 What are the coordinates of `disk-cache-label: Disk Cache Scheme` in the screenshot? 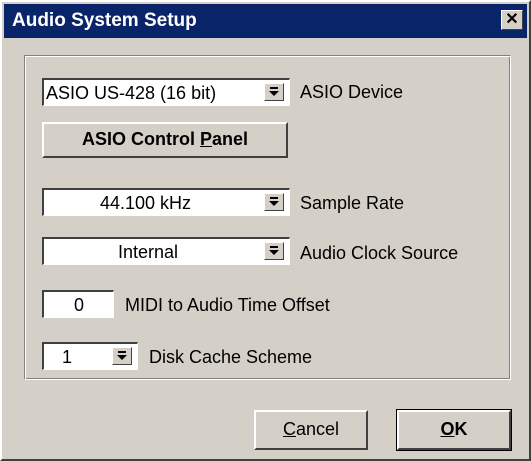 It's located at (231, 357).